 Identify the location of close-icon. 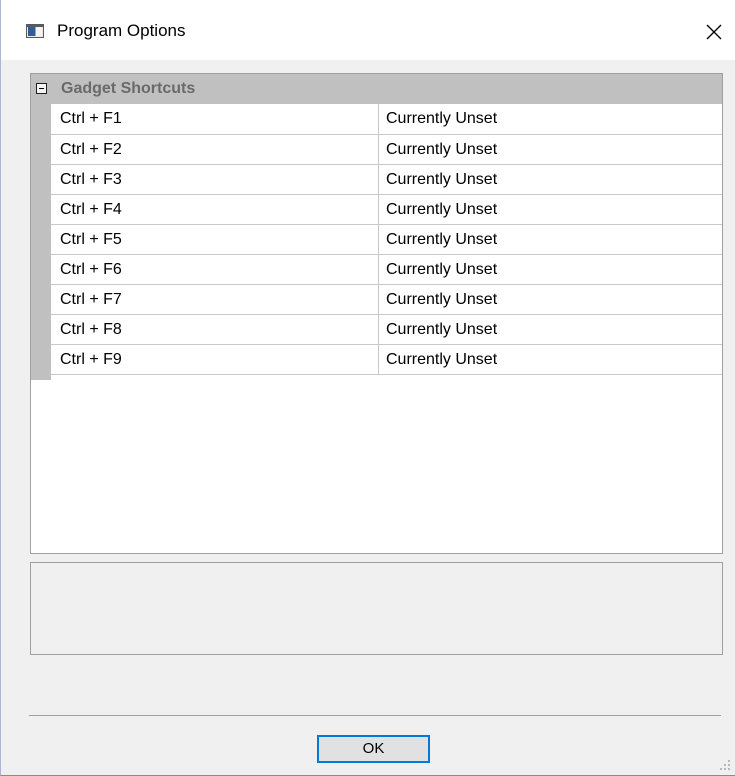
(714, 32).